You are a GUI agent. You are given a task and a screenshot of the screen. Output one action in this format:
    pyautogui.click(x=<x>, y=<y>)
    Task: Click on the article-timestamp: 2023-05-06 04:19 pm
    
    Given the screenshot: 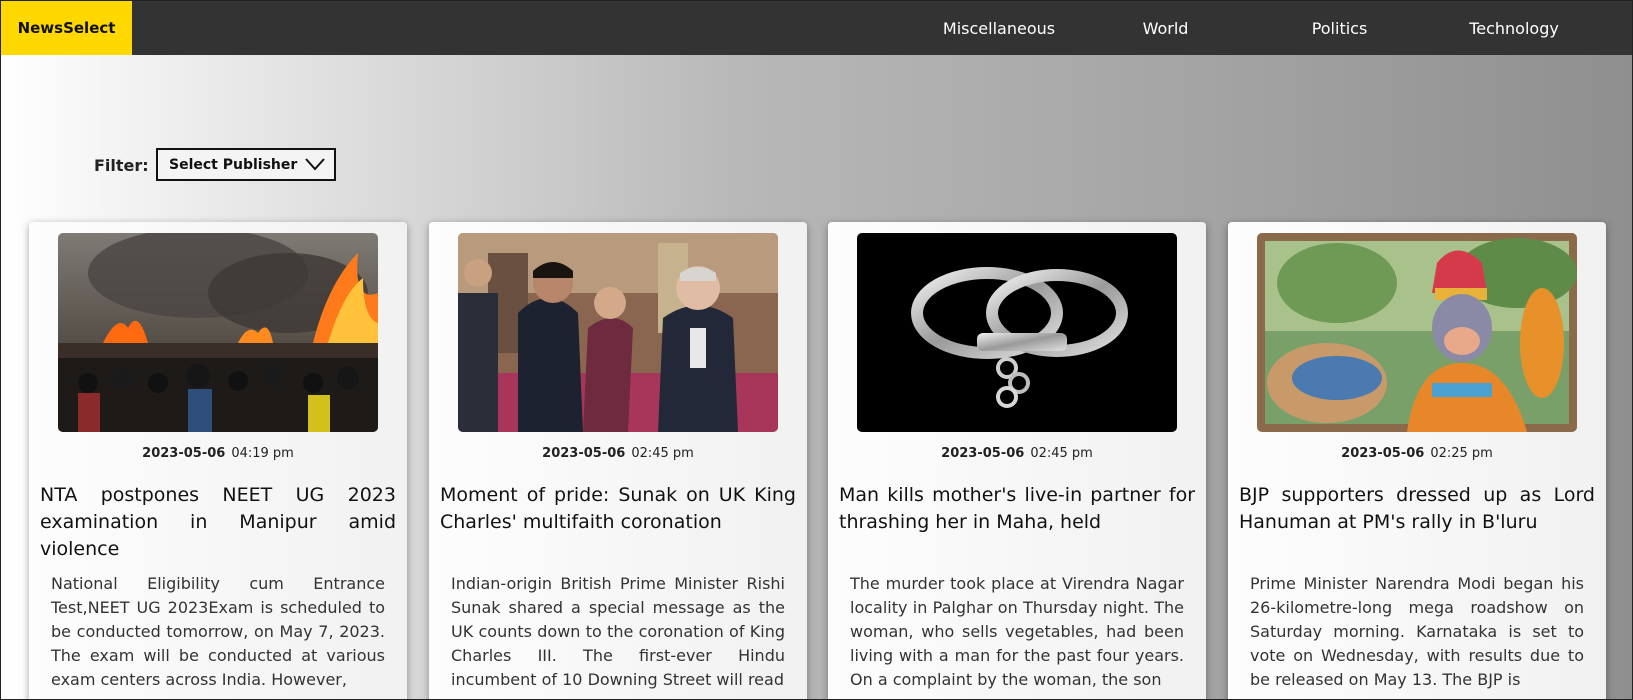 What is the action you would take?
    pyautogui.click(x=218, y=453)
    